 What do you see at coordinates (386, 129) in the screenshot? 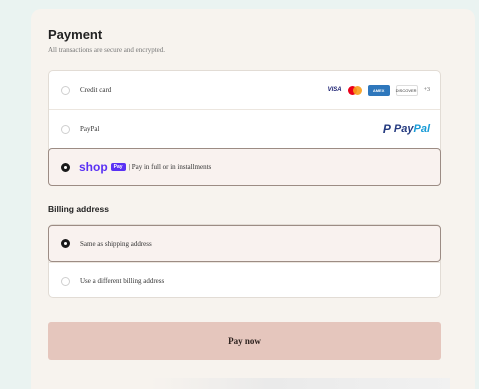
I see `paypal-icon: P` at bounding box center [386, 129].